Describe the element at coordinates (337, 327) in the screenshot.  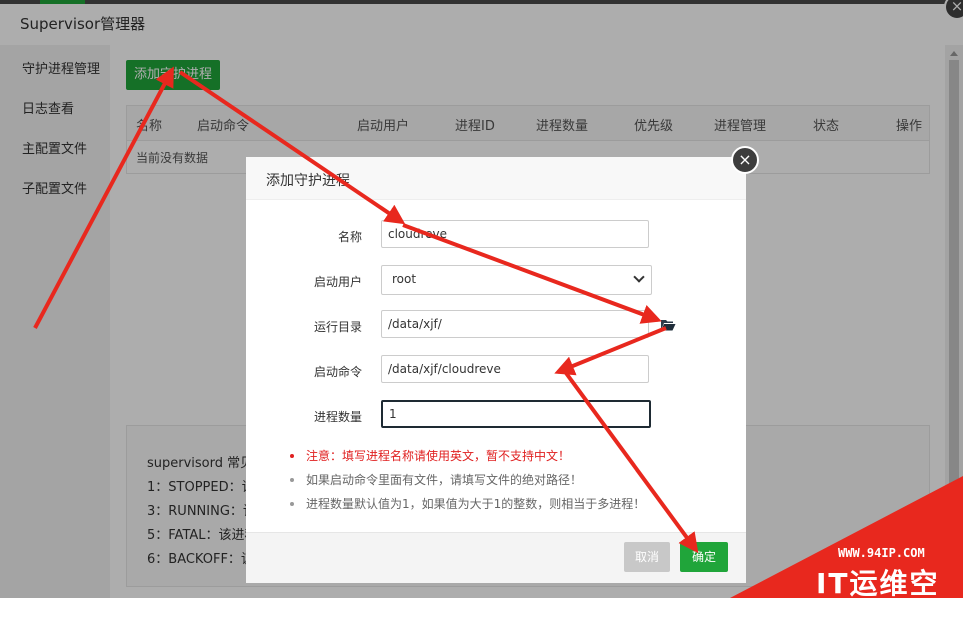
I see `dir-label: 运行目录` at that location.